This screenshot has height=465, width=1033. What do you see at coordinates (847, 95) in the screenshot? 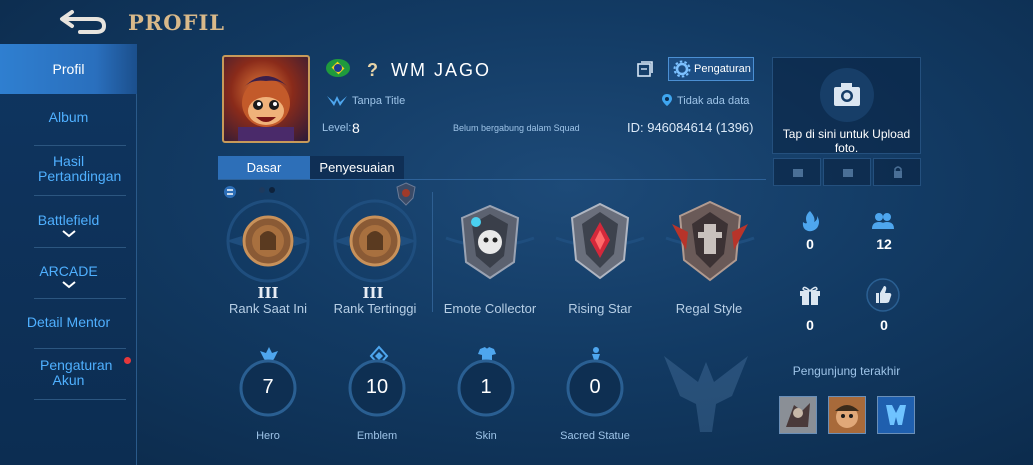
I see `camera-icon` at bounding box center [847, 95].